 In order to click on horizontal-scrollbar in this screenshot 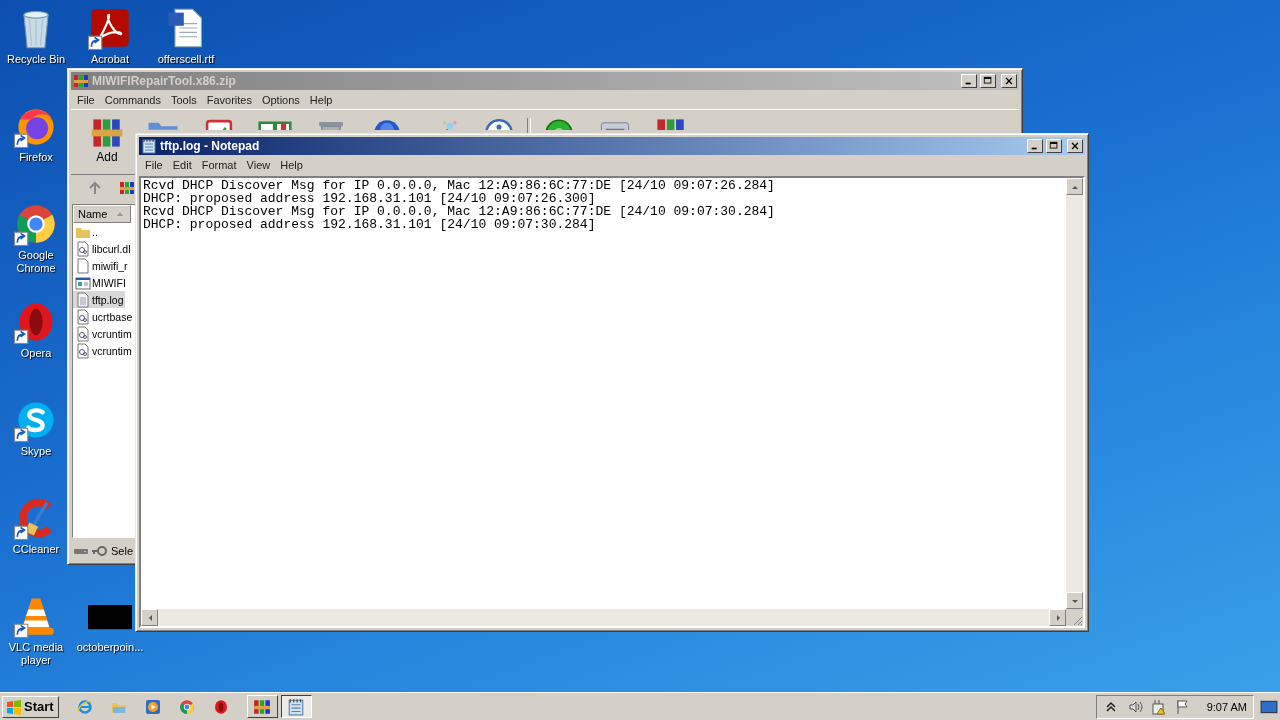, I will do `click(603, 617)`.